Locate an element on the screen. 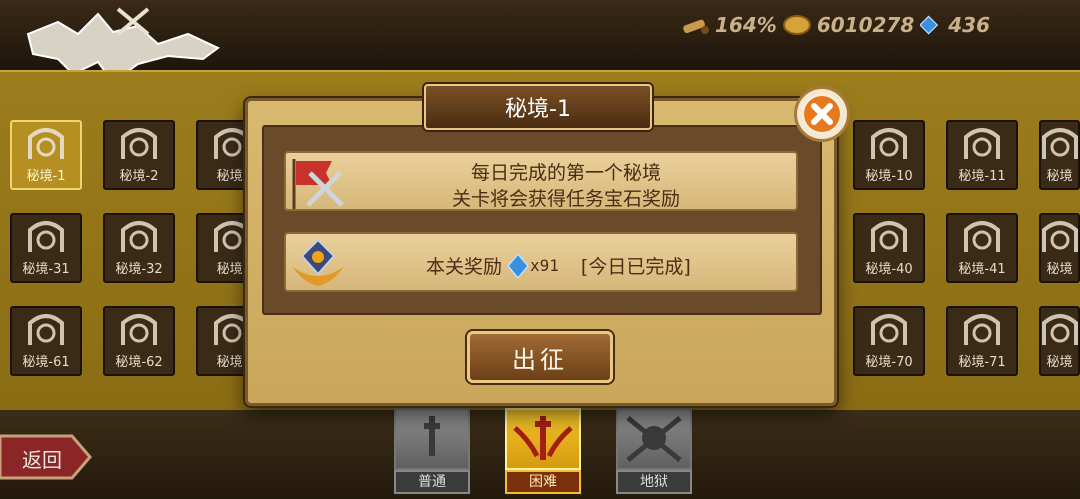  reward-label: 本关奖励 is located at coordinates (464, 267).